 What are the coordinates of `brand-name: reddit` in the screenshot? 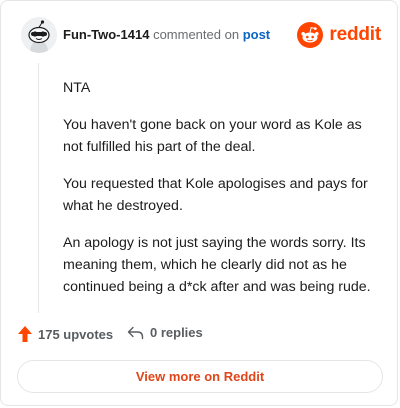 It's located at (355, 34).